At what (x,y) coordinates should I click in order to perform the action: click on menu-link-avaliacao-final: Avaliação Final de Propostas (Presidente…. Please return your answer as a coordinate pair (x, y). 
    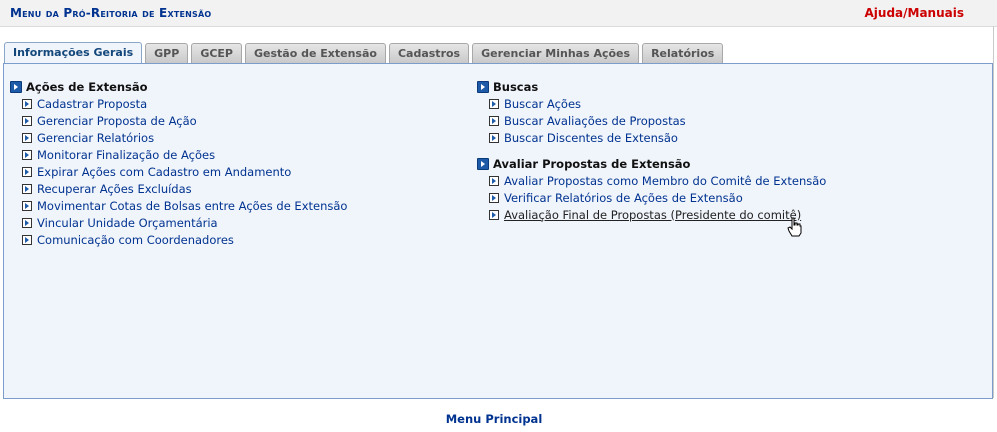
    Looking at the image, I should click on (652, 215).